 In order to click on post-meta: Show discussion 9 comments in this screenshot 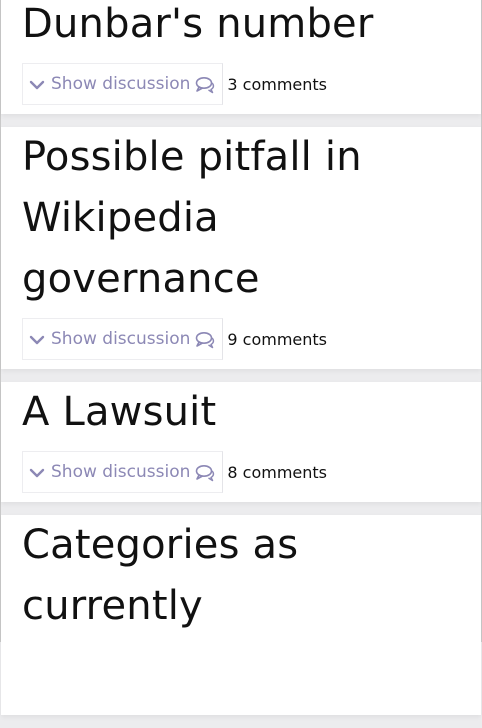, I will do `click(241, 339)`.